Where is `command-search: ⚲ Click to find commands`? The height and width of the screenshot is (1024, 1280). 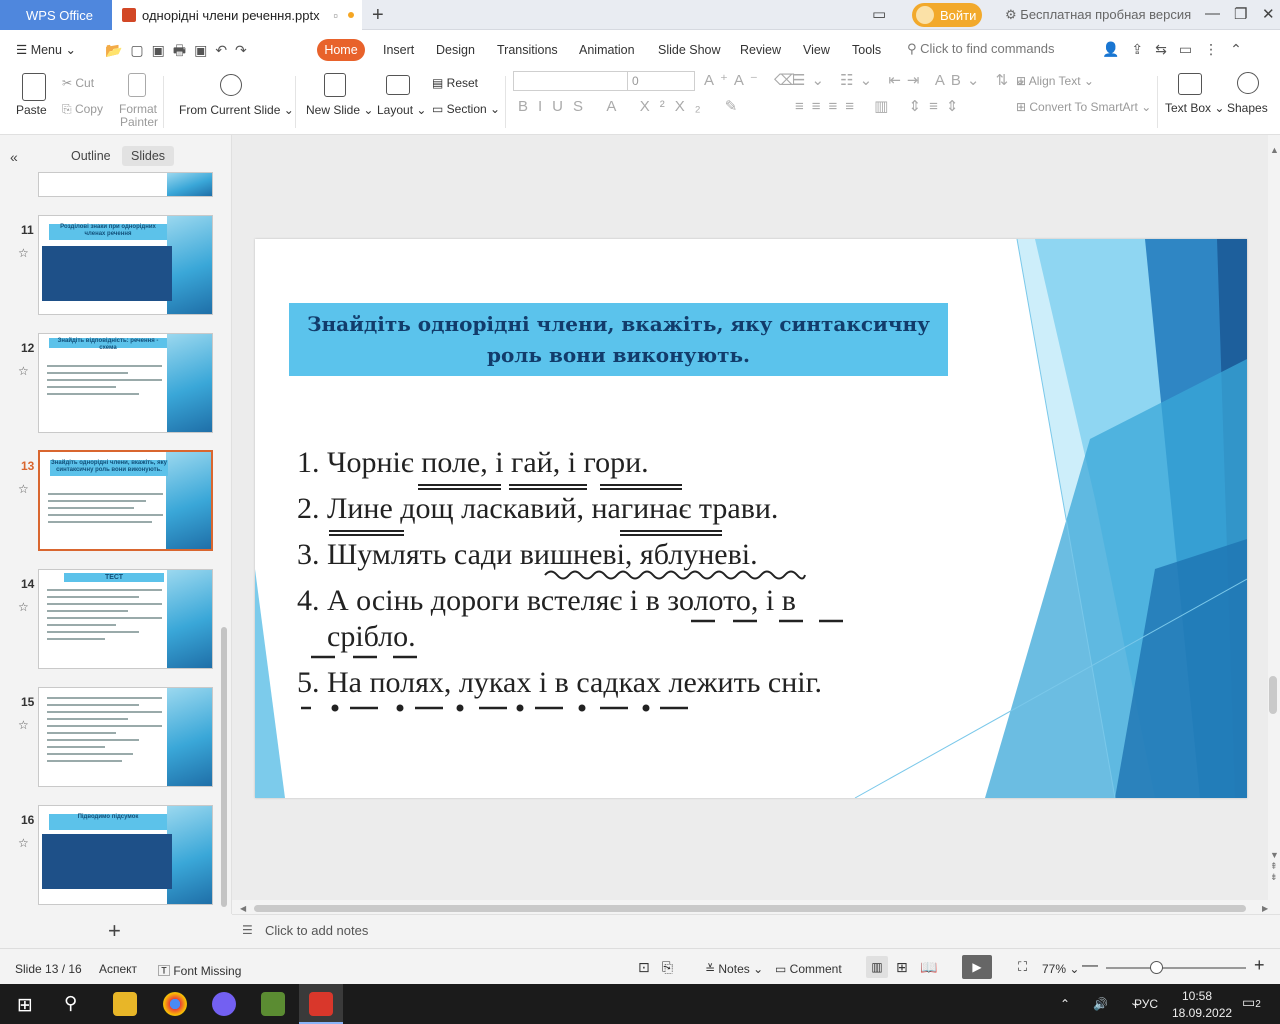
command-search: ⚲ Click to find commands is located at coordinates (981, 49).